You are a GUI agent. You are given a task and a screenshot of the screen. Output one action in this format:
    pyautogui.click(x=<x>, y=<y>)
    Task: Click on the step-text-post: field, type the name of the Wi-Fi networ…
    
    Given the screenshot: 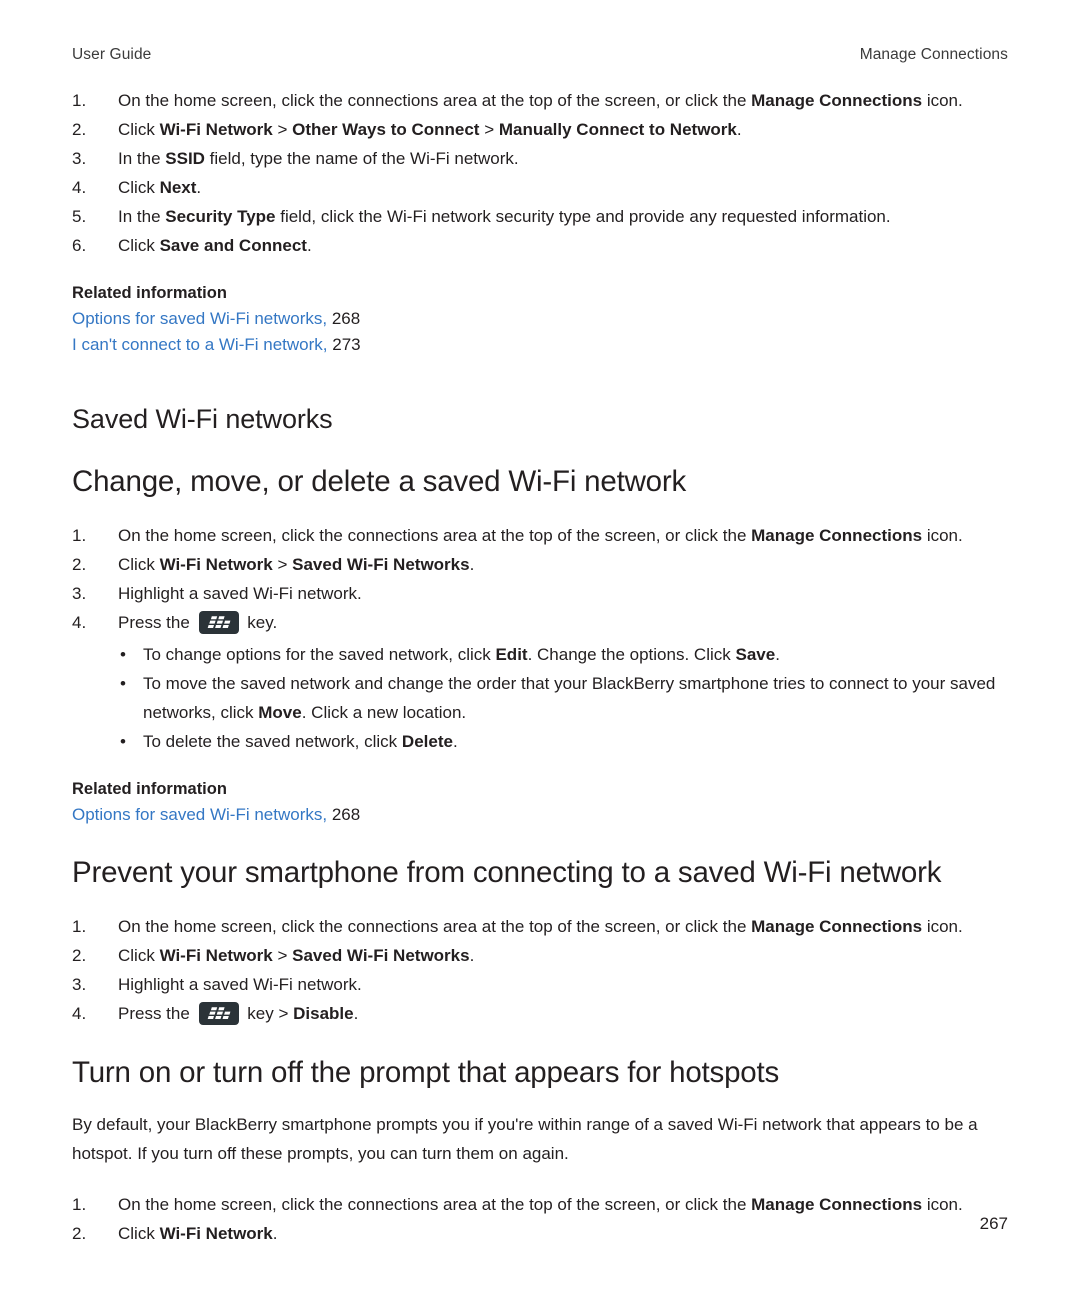 What is the action you would take?
    pyautogui.click(x=361, y=158)
    